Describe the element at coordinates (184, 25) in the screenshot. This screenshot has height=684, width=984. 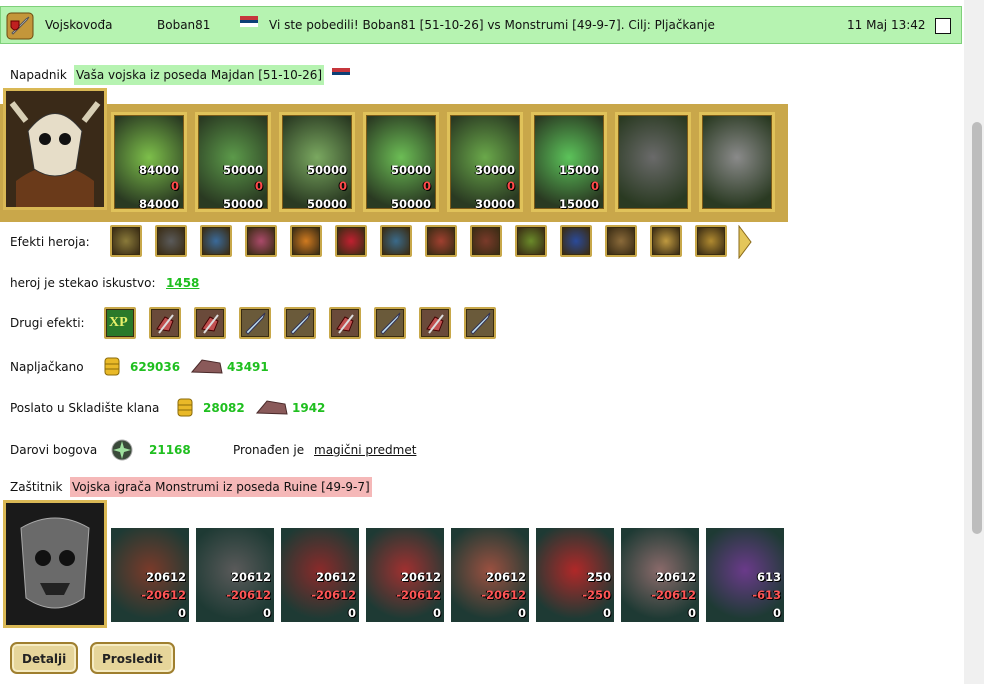
I see `player-name: Boban81` at that location.